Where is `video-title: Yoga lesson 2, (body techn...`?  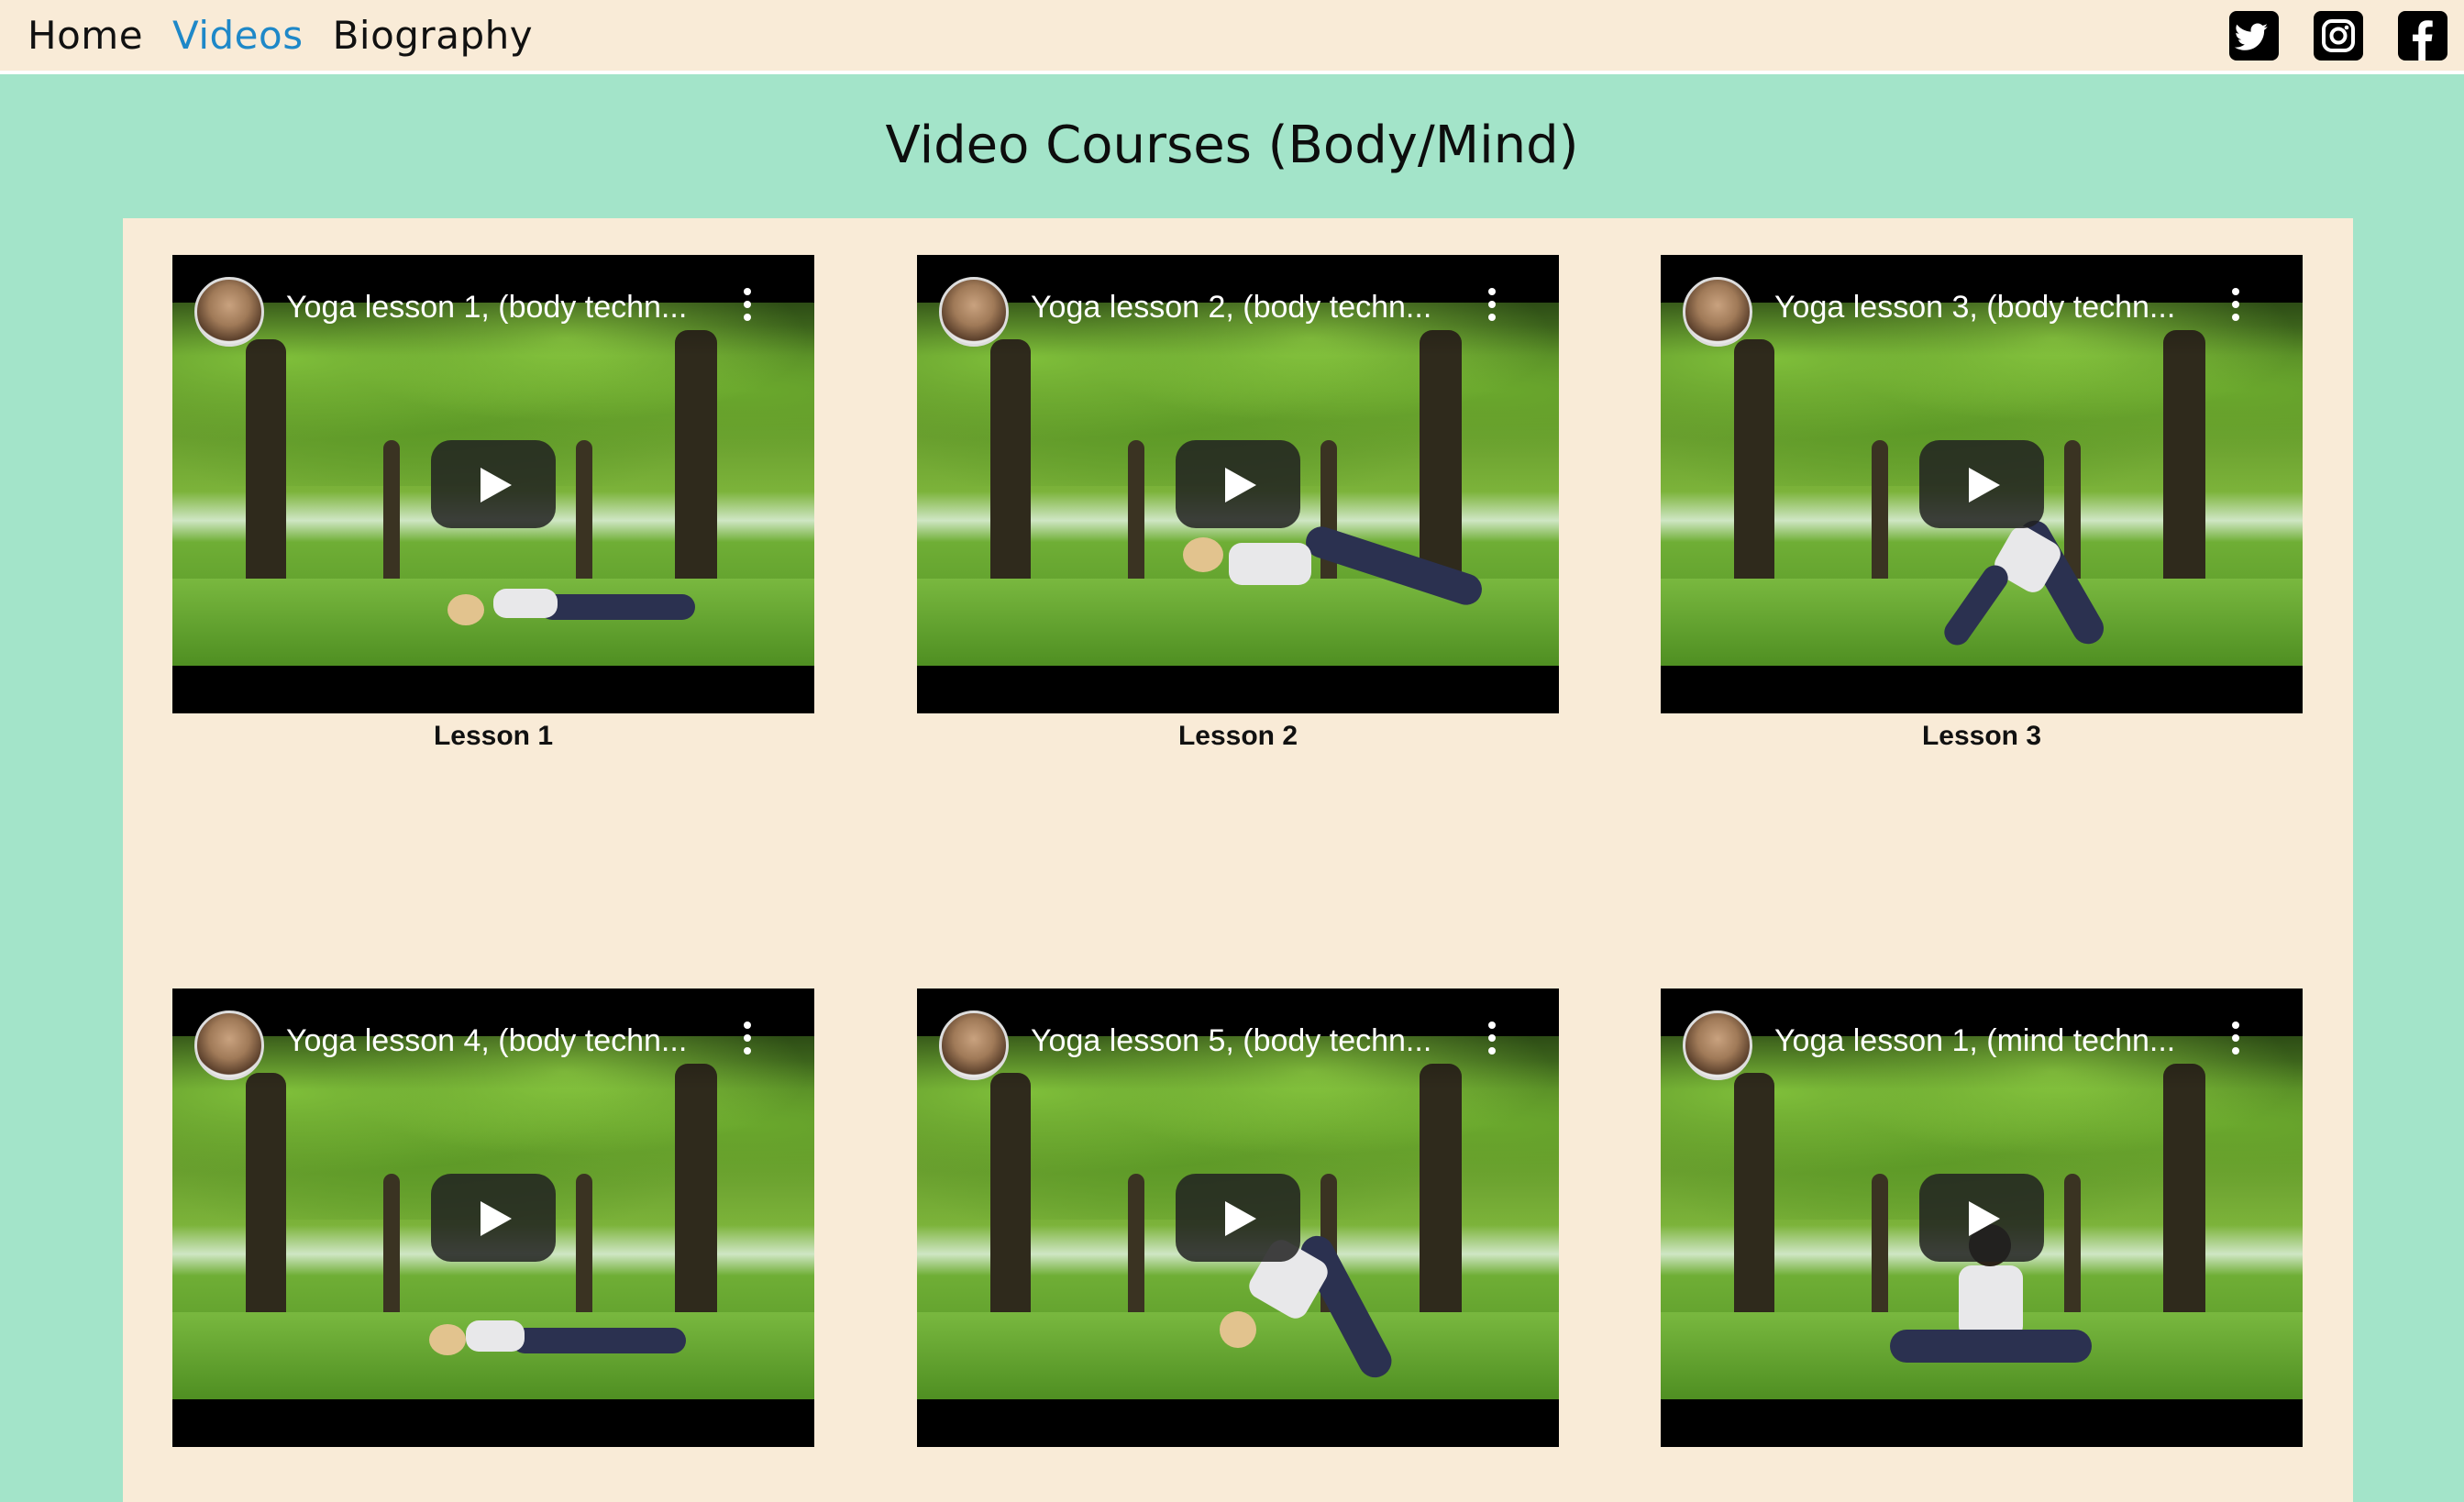 video-title: Yoga lesson 2, (body techn... is located at coordinates (1246, 308).